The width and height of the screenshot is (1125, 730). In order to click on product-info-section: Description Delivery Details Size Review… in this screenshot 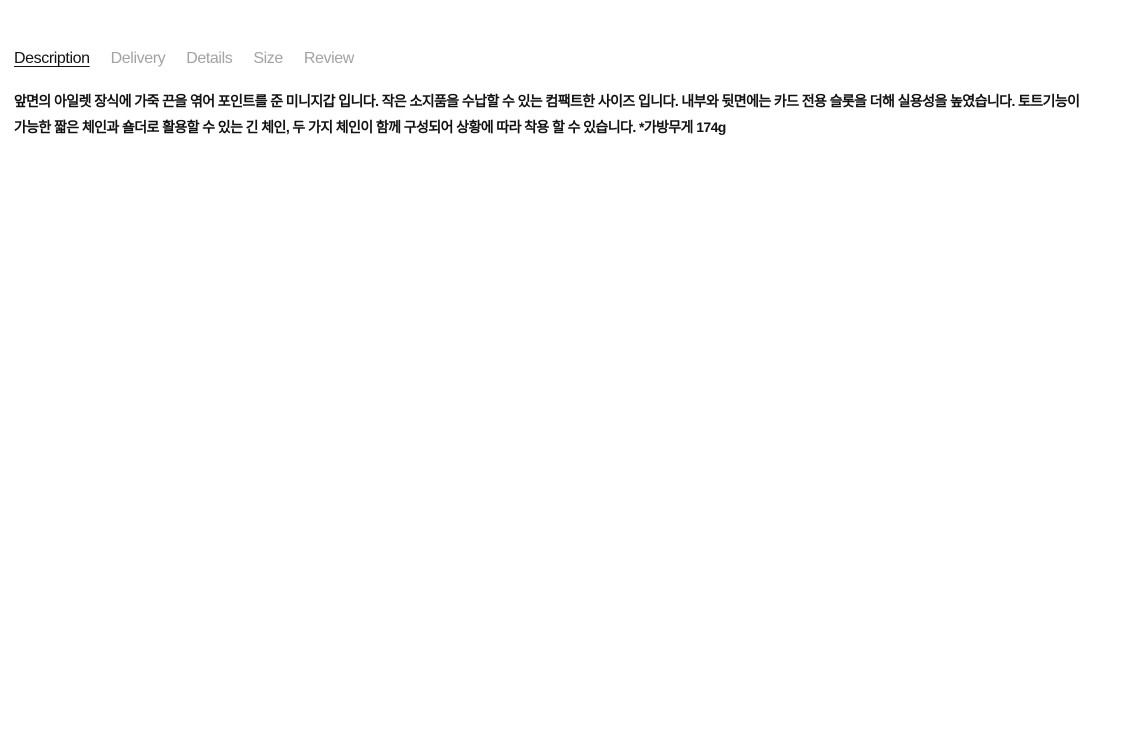, I will do `click(562, 93)`.